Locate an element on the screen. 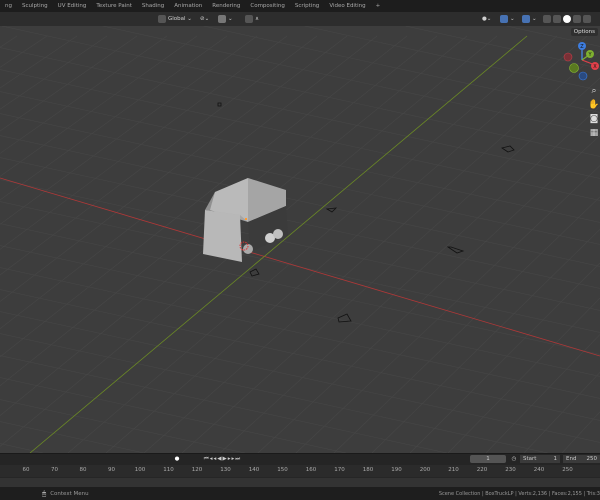 The height and width of the screenshot is (500, 600). workspace-tab: Video Editing is located at coordinates (347, 6).